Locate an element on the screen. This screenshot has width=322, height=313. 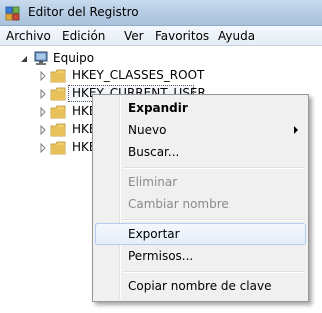
menu-ver: Ver is located at coordinates (134, 36).